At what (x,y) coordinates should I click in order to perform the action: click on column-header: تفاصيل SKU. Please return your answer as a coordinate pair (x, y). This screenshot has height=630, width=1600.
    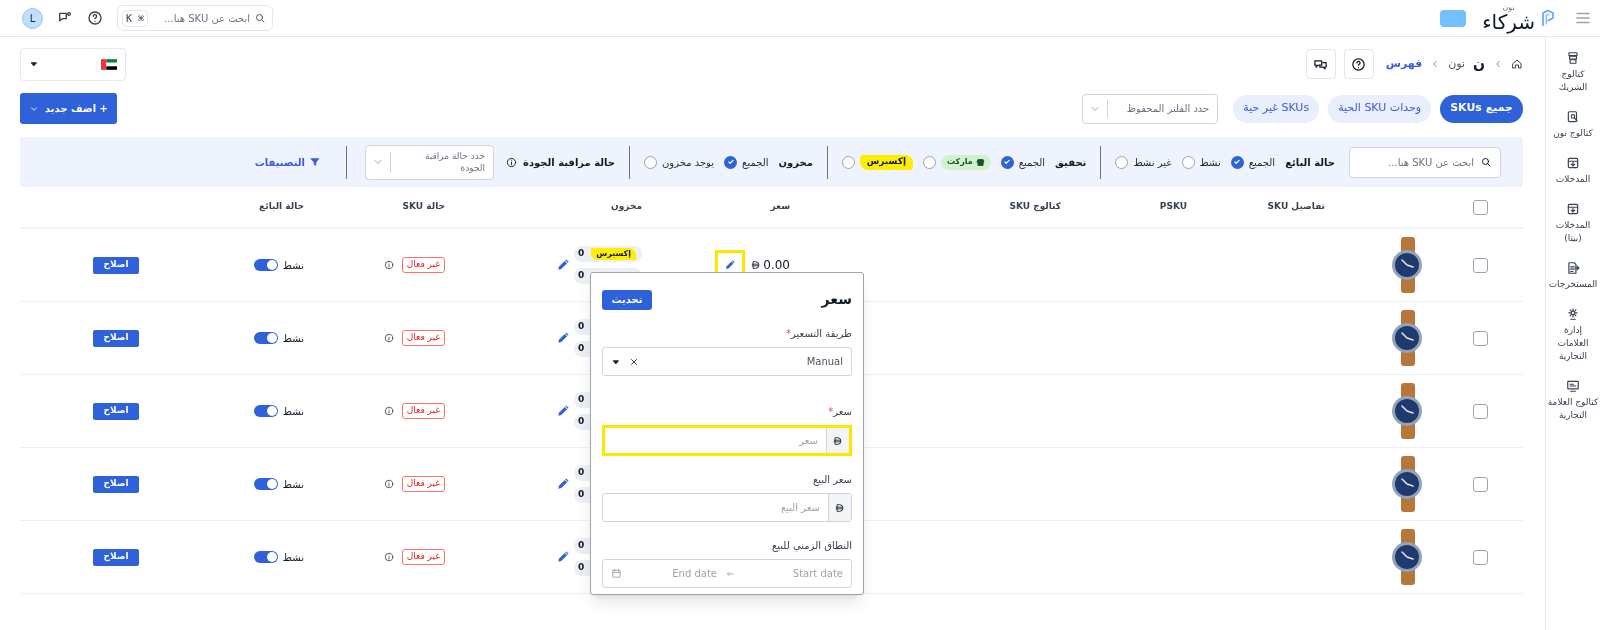
    Looking at the image, I should click on (1296, 207).